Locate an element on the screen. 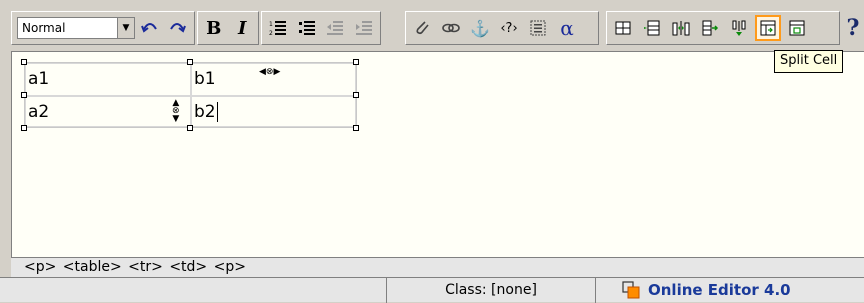  undo-icon is located at coordinates (149, 28).